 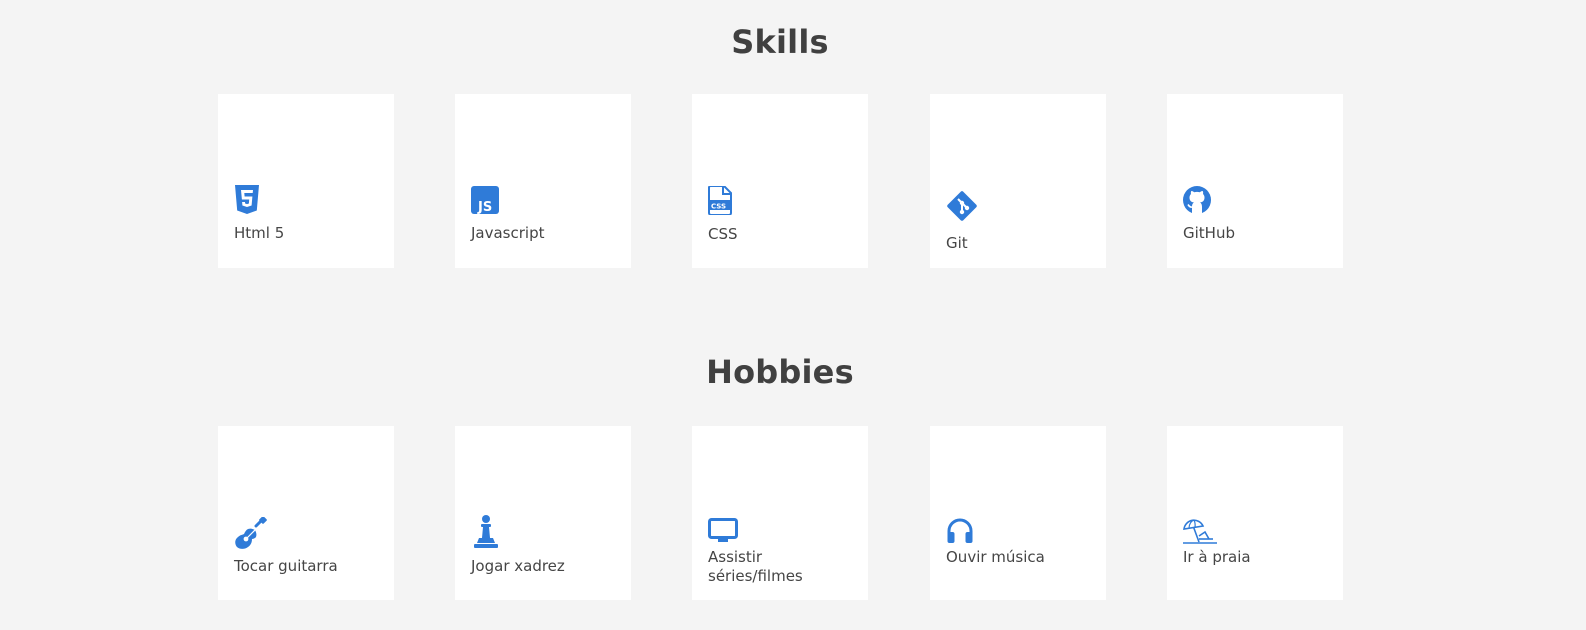 I want to click on skills-section-title: Skills, so click(x=780, y=42).